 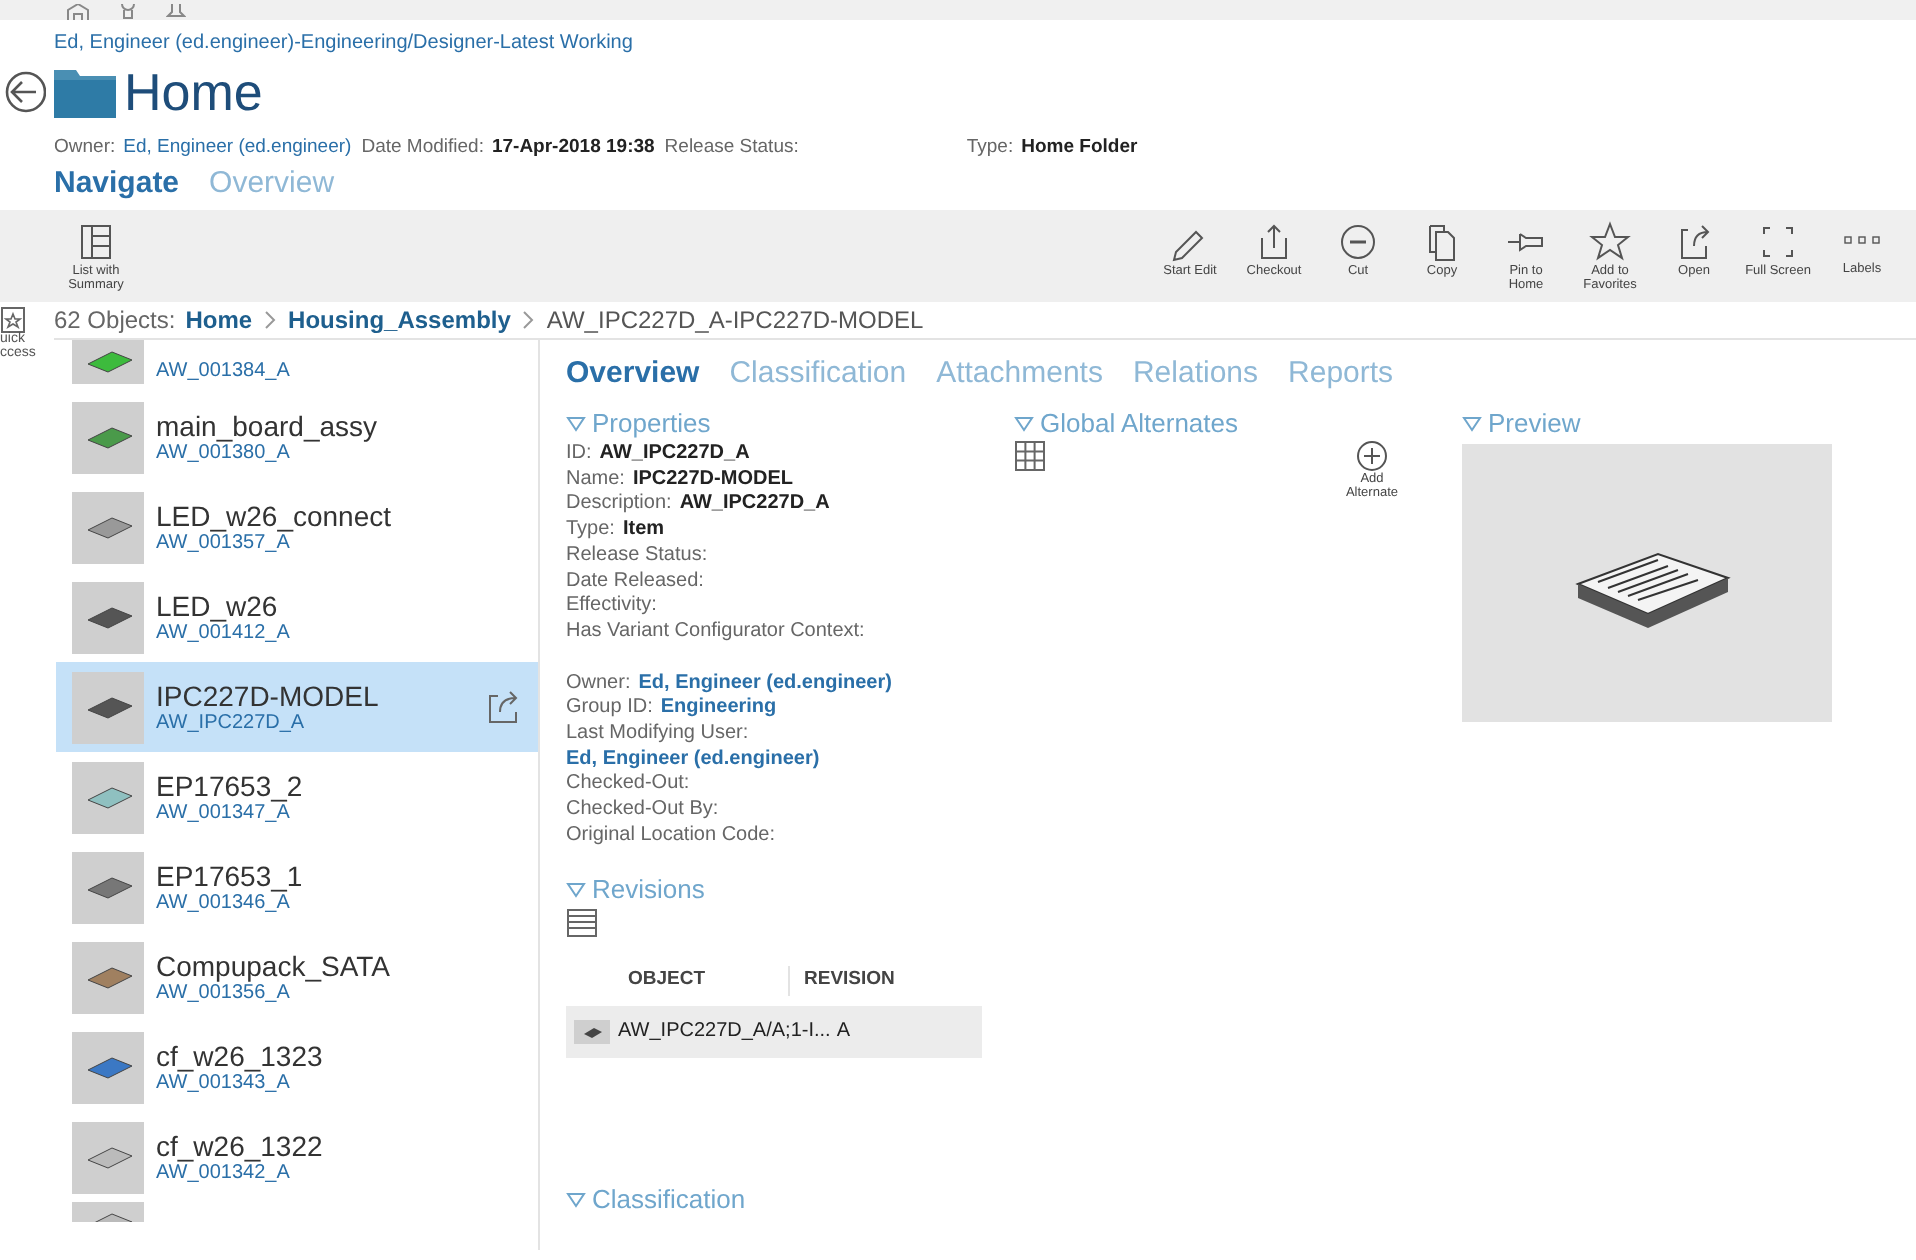 What do you see at coordinates (1358, 242) in the screenshot?
I see `minus-circle-icon` at bounding box center [1358, 242].